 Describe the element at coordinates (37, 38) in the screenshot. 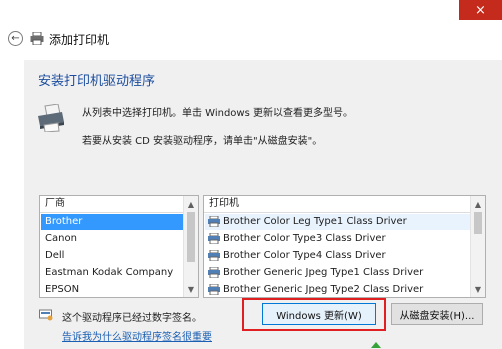

I see `printer-icon` at that location.